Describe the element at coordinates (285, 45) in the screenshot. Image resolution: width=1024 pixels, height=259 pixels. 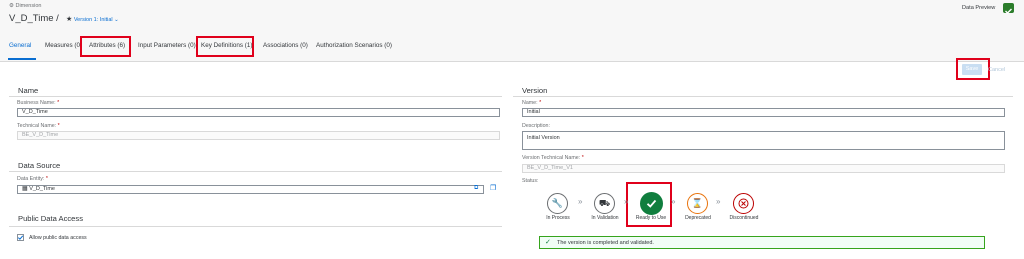
I see `tab-associations: Associations (0)` at that location.